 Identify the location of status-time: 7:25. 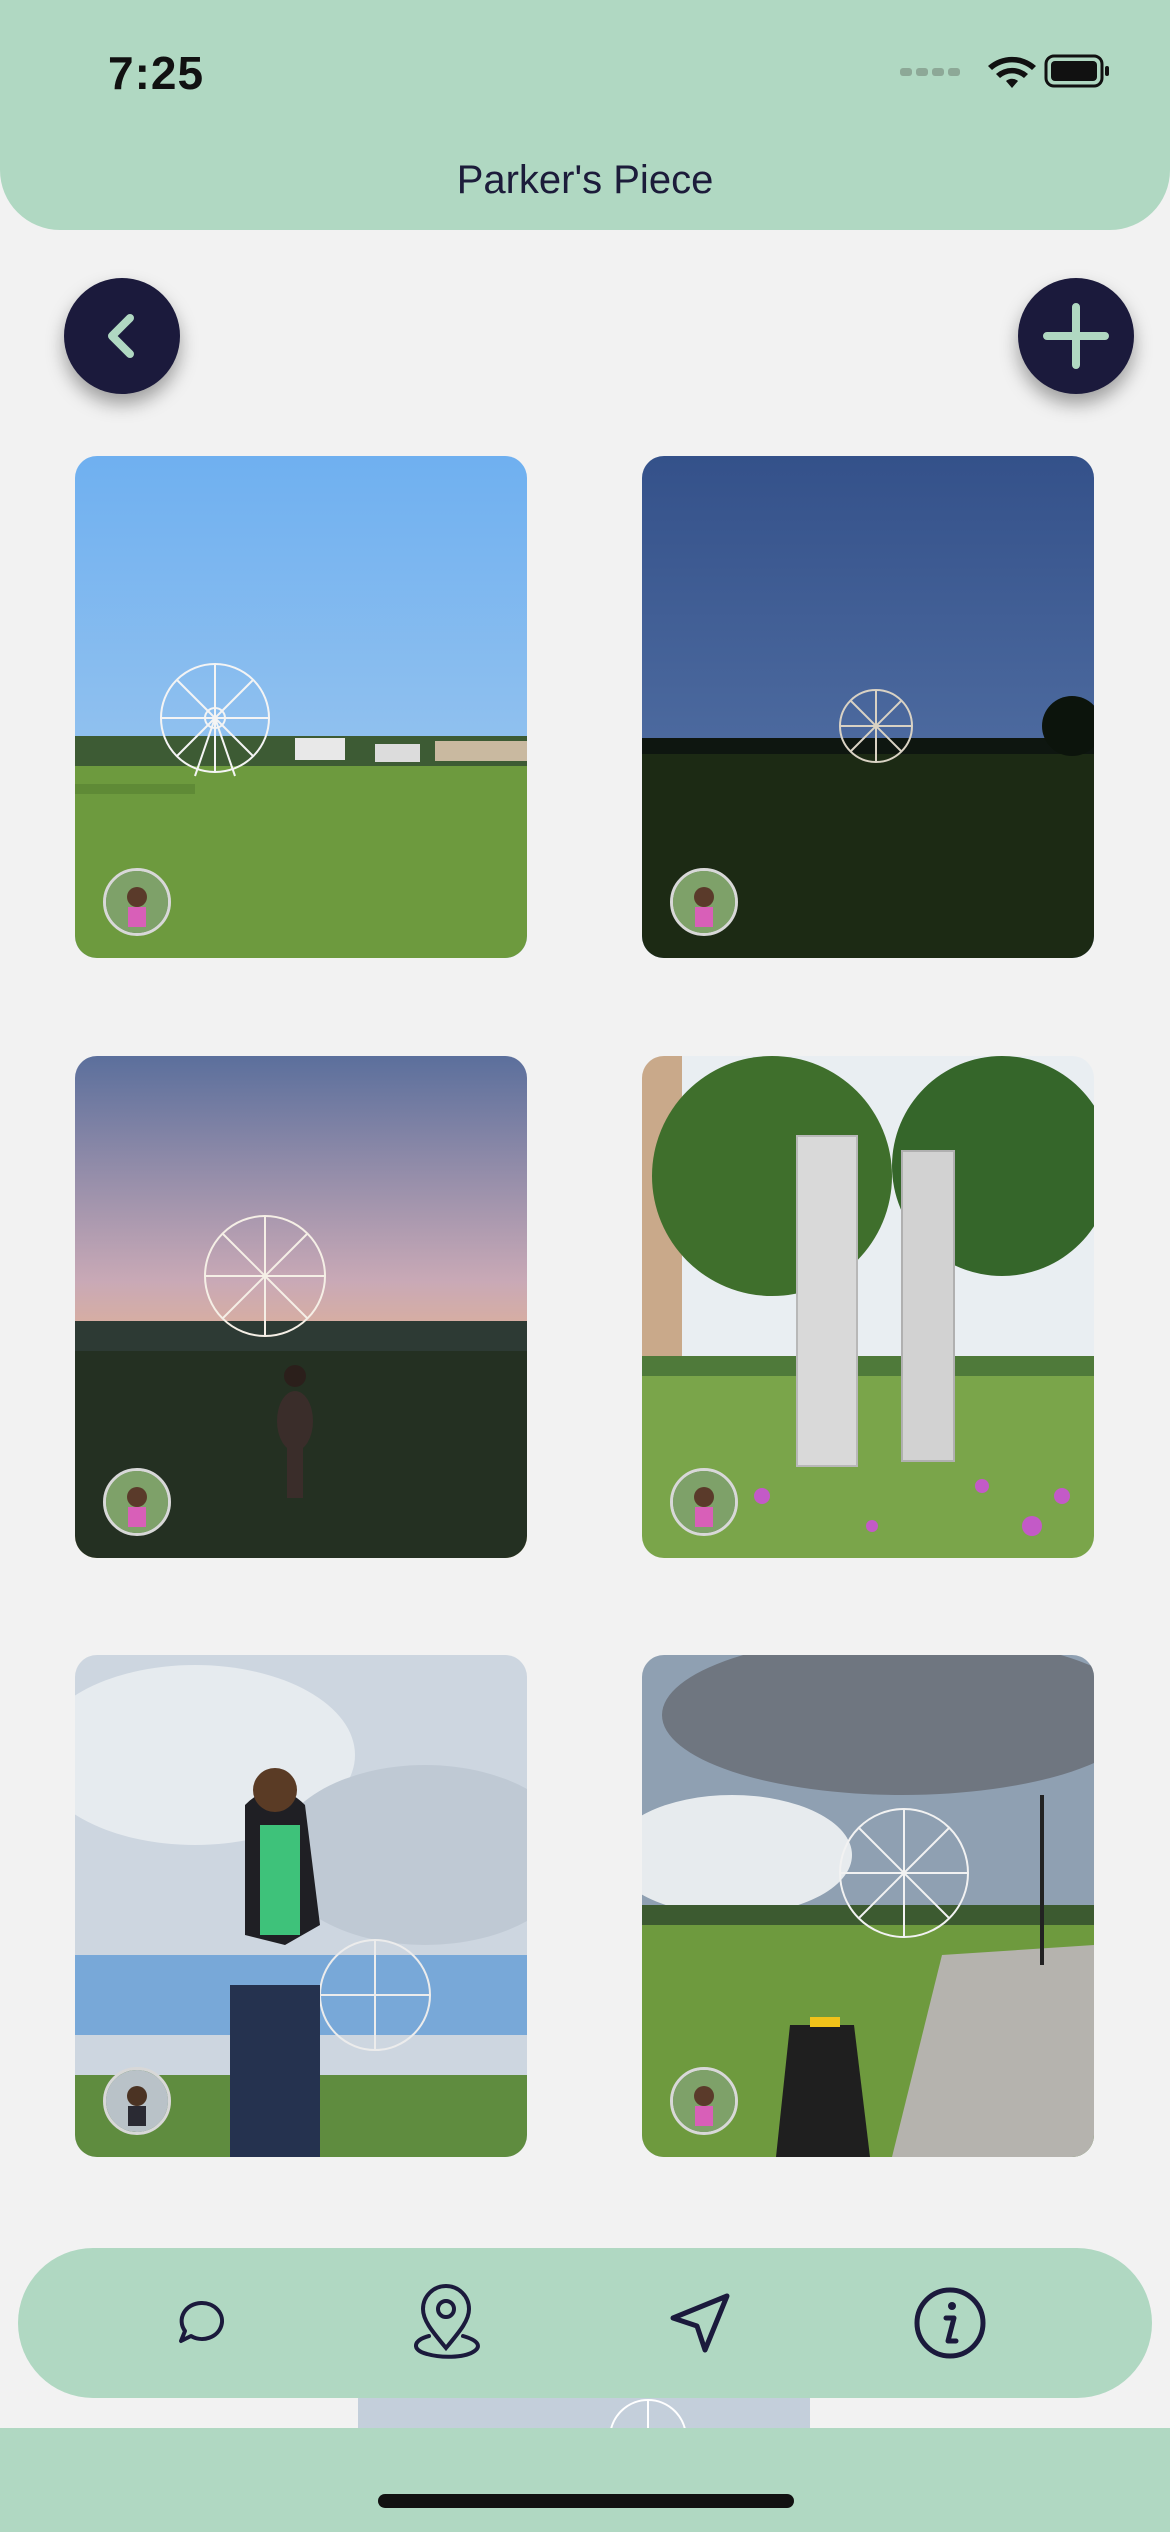
(156, 73).